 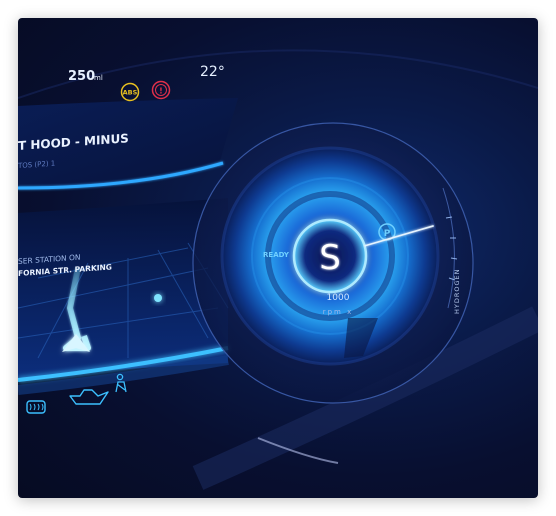 I want to click on warning-label: !, so click(x=161, y=91).